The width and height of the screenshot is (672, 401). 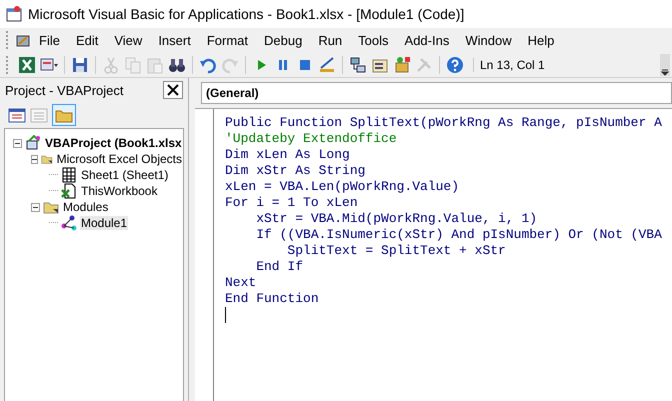 I want to click on code-line: End Function, so click(x=272, y=299).